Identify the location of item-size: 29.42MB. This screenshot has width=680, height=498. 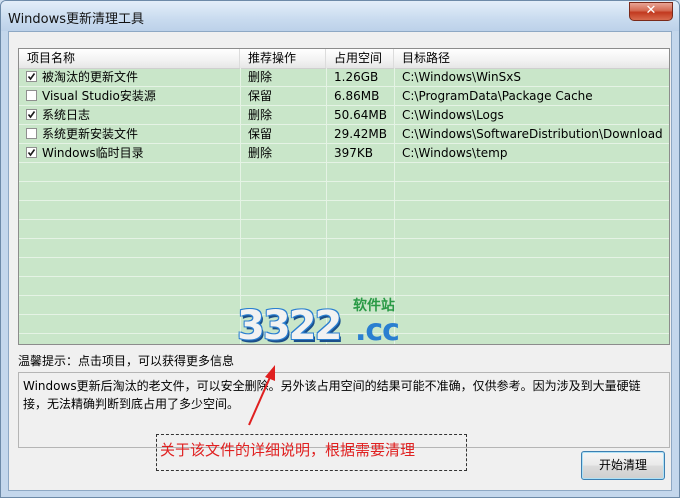
(360, 134).